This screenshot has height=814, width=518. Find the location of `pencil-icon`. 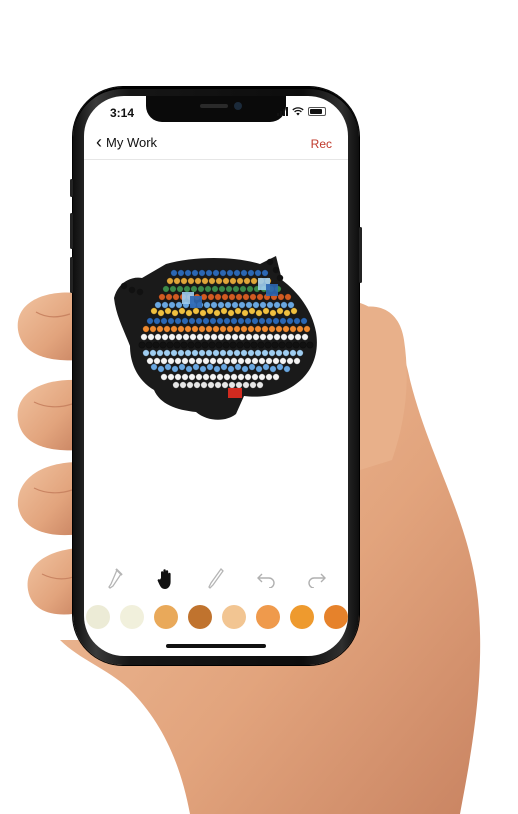

pencil-icon is located at coordinates (216, 578).